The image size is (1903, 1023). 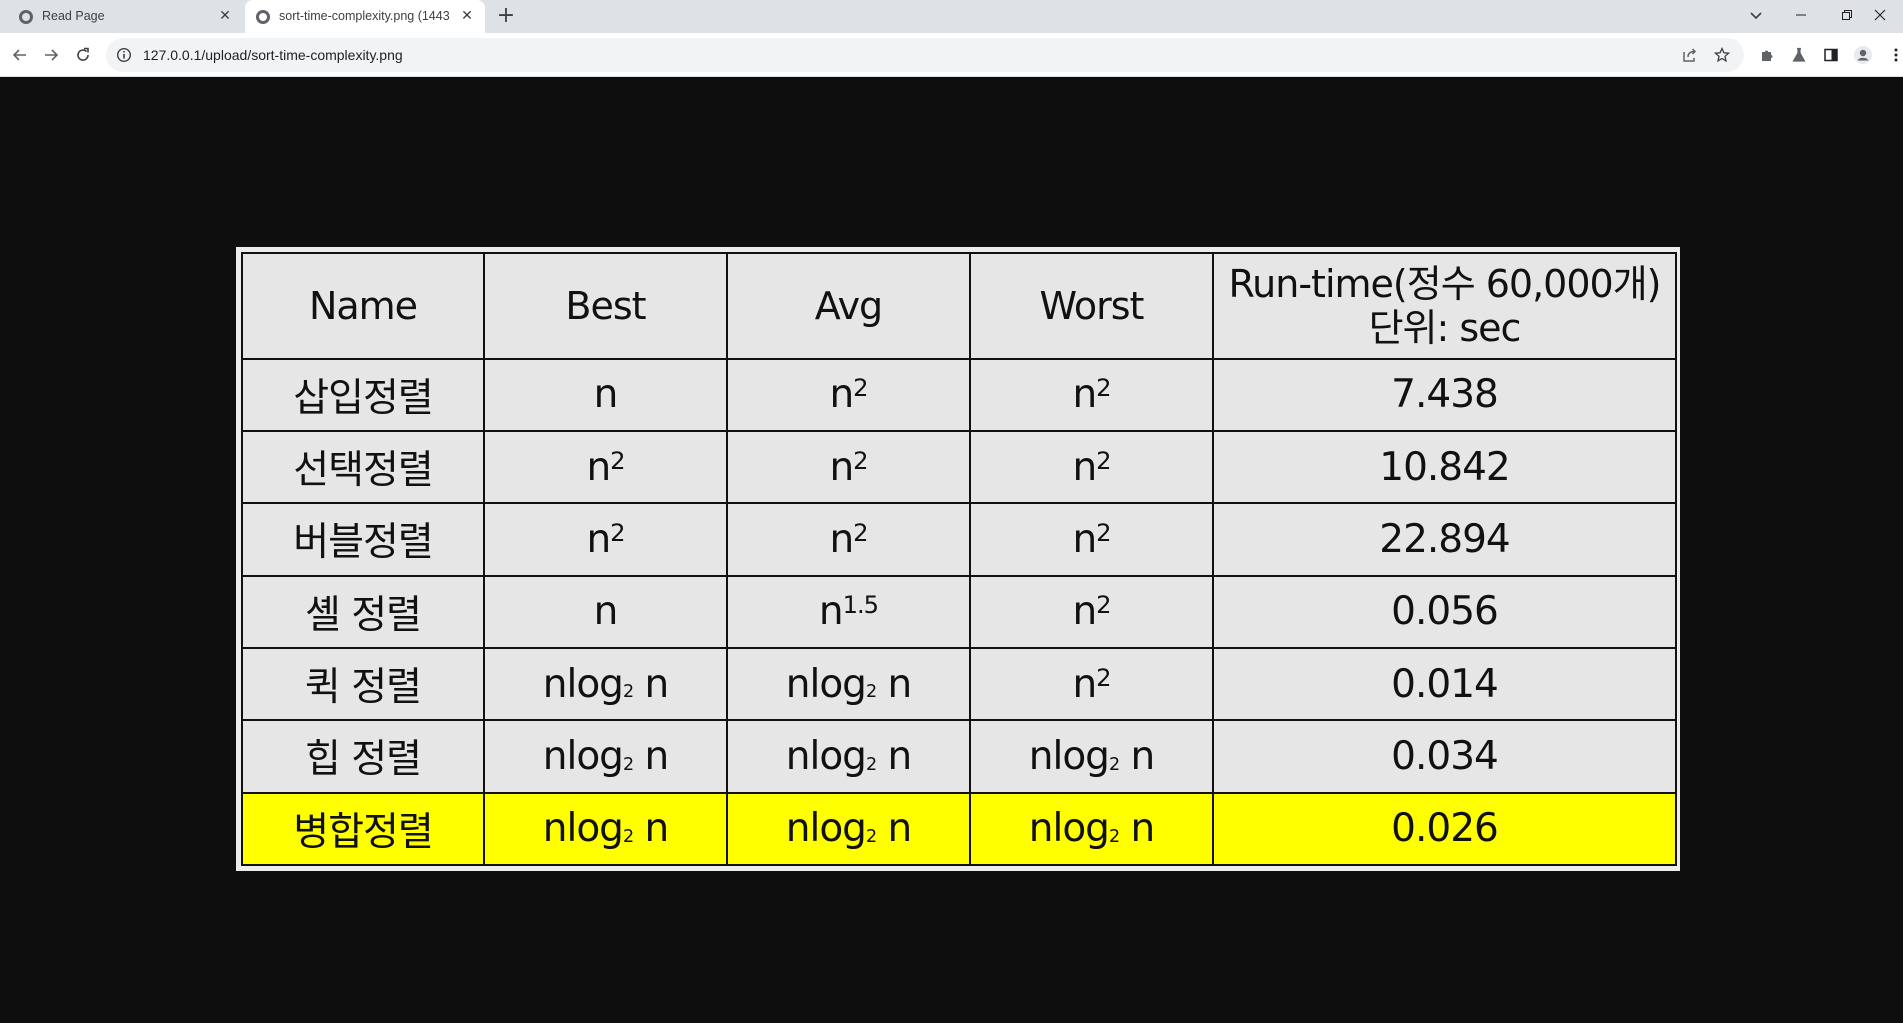 I want to click on cell-name: 퀵 정렬, so click(x=363, y=684).